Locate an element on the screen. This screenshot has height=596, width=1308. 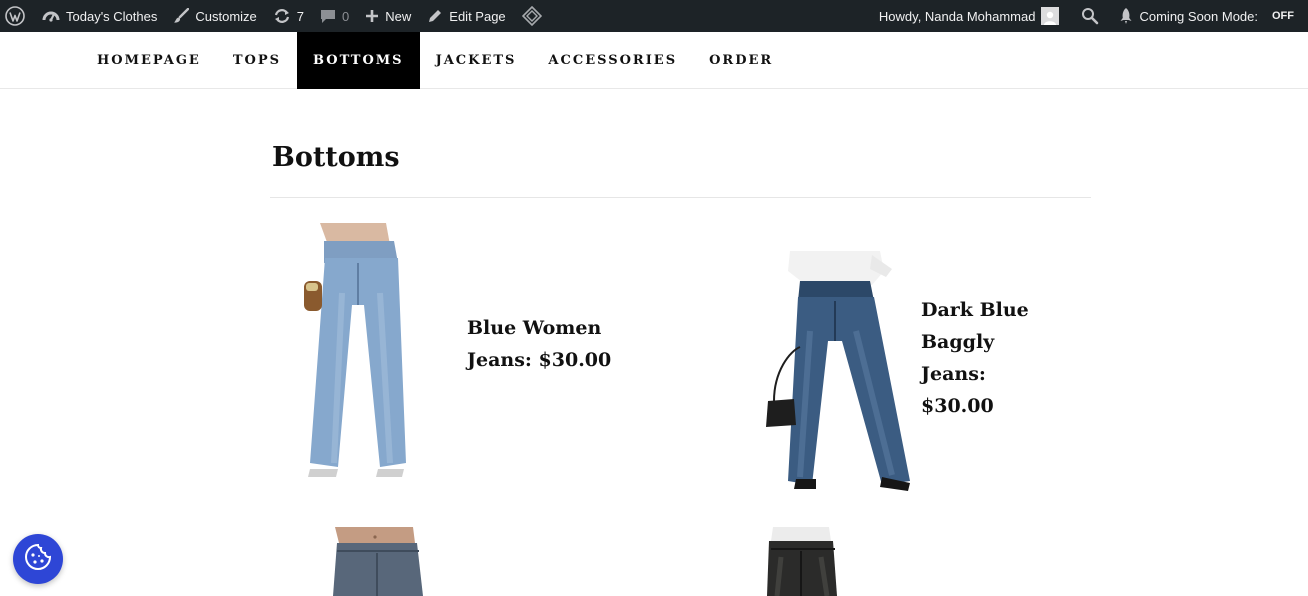
nav-item-tops: TOPS is located at coordinates (257, 60).